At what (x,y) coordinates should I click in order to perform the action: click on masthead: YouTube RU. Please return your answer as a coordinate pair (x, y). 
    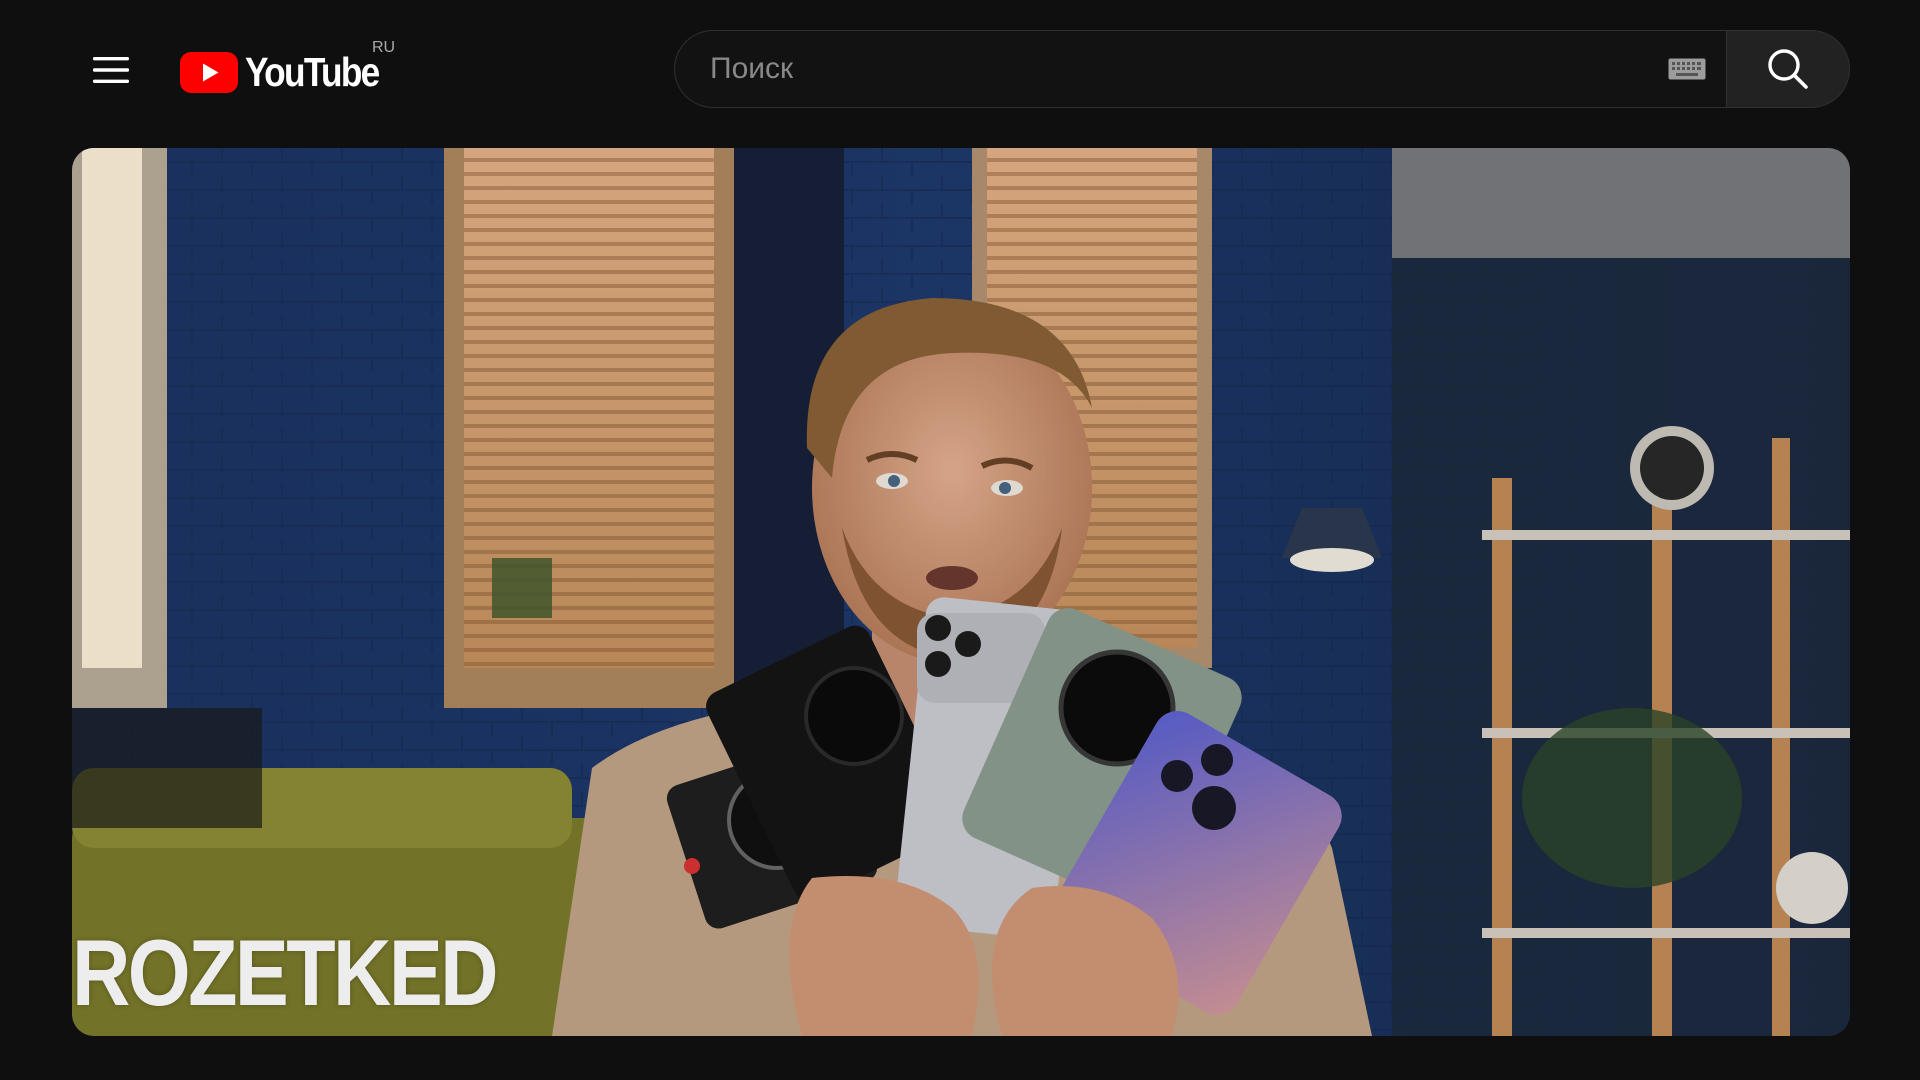
    Looking at the image, I should click on (960, 70).